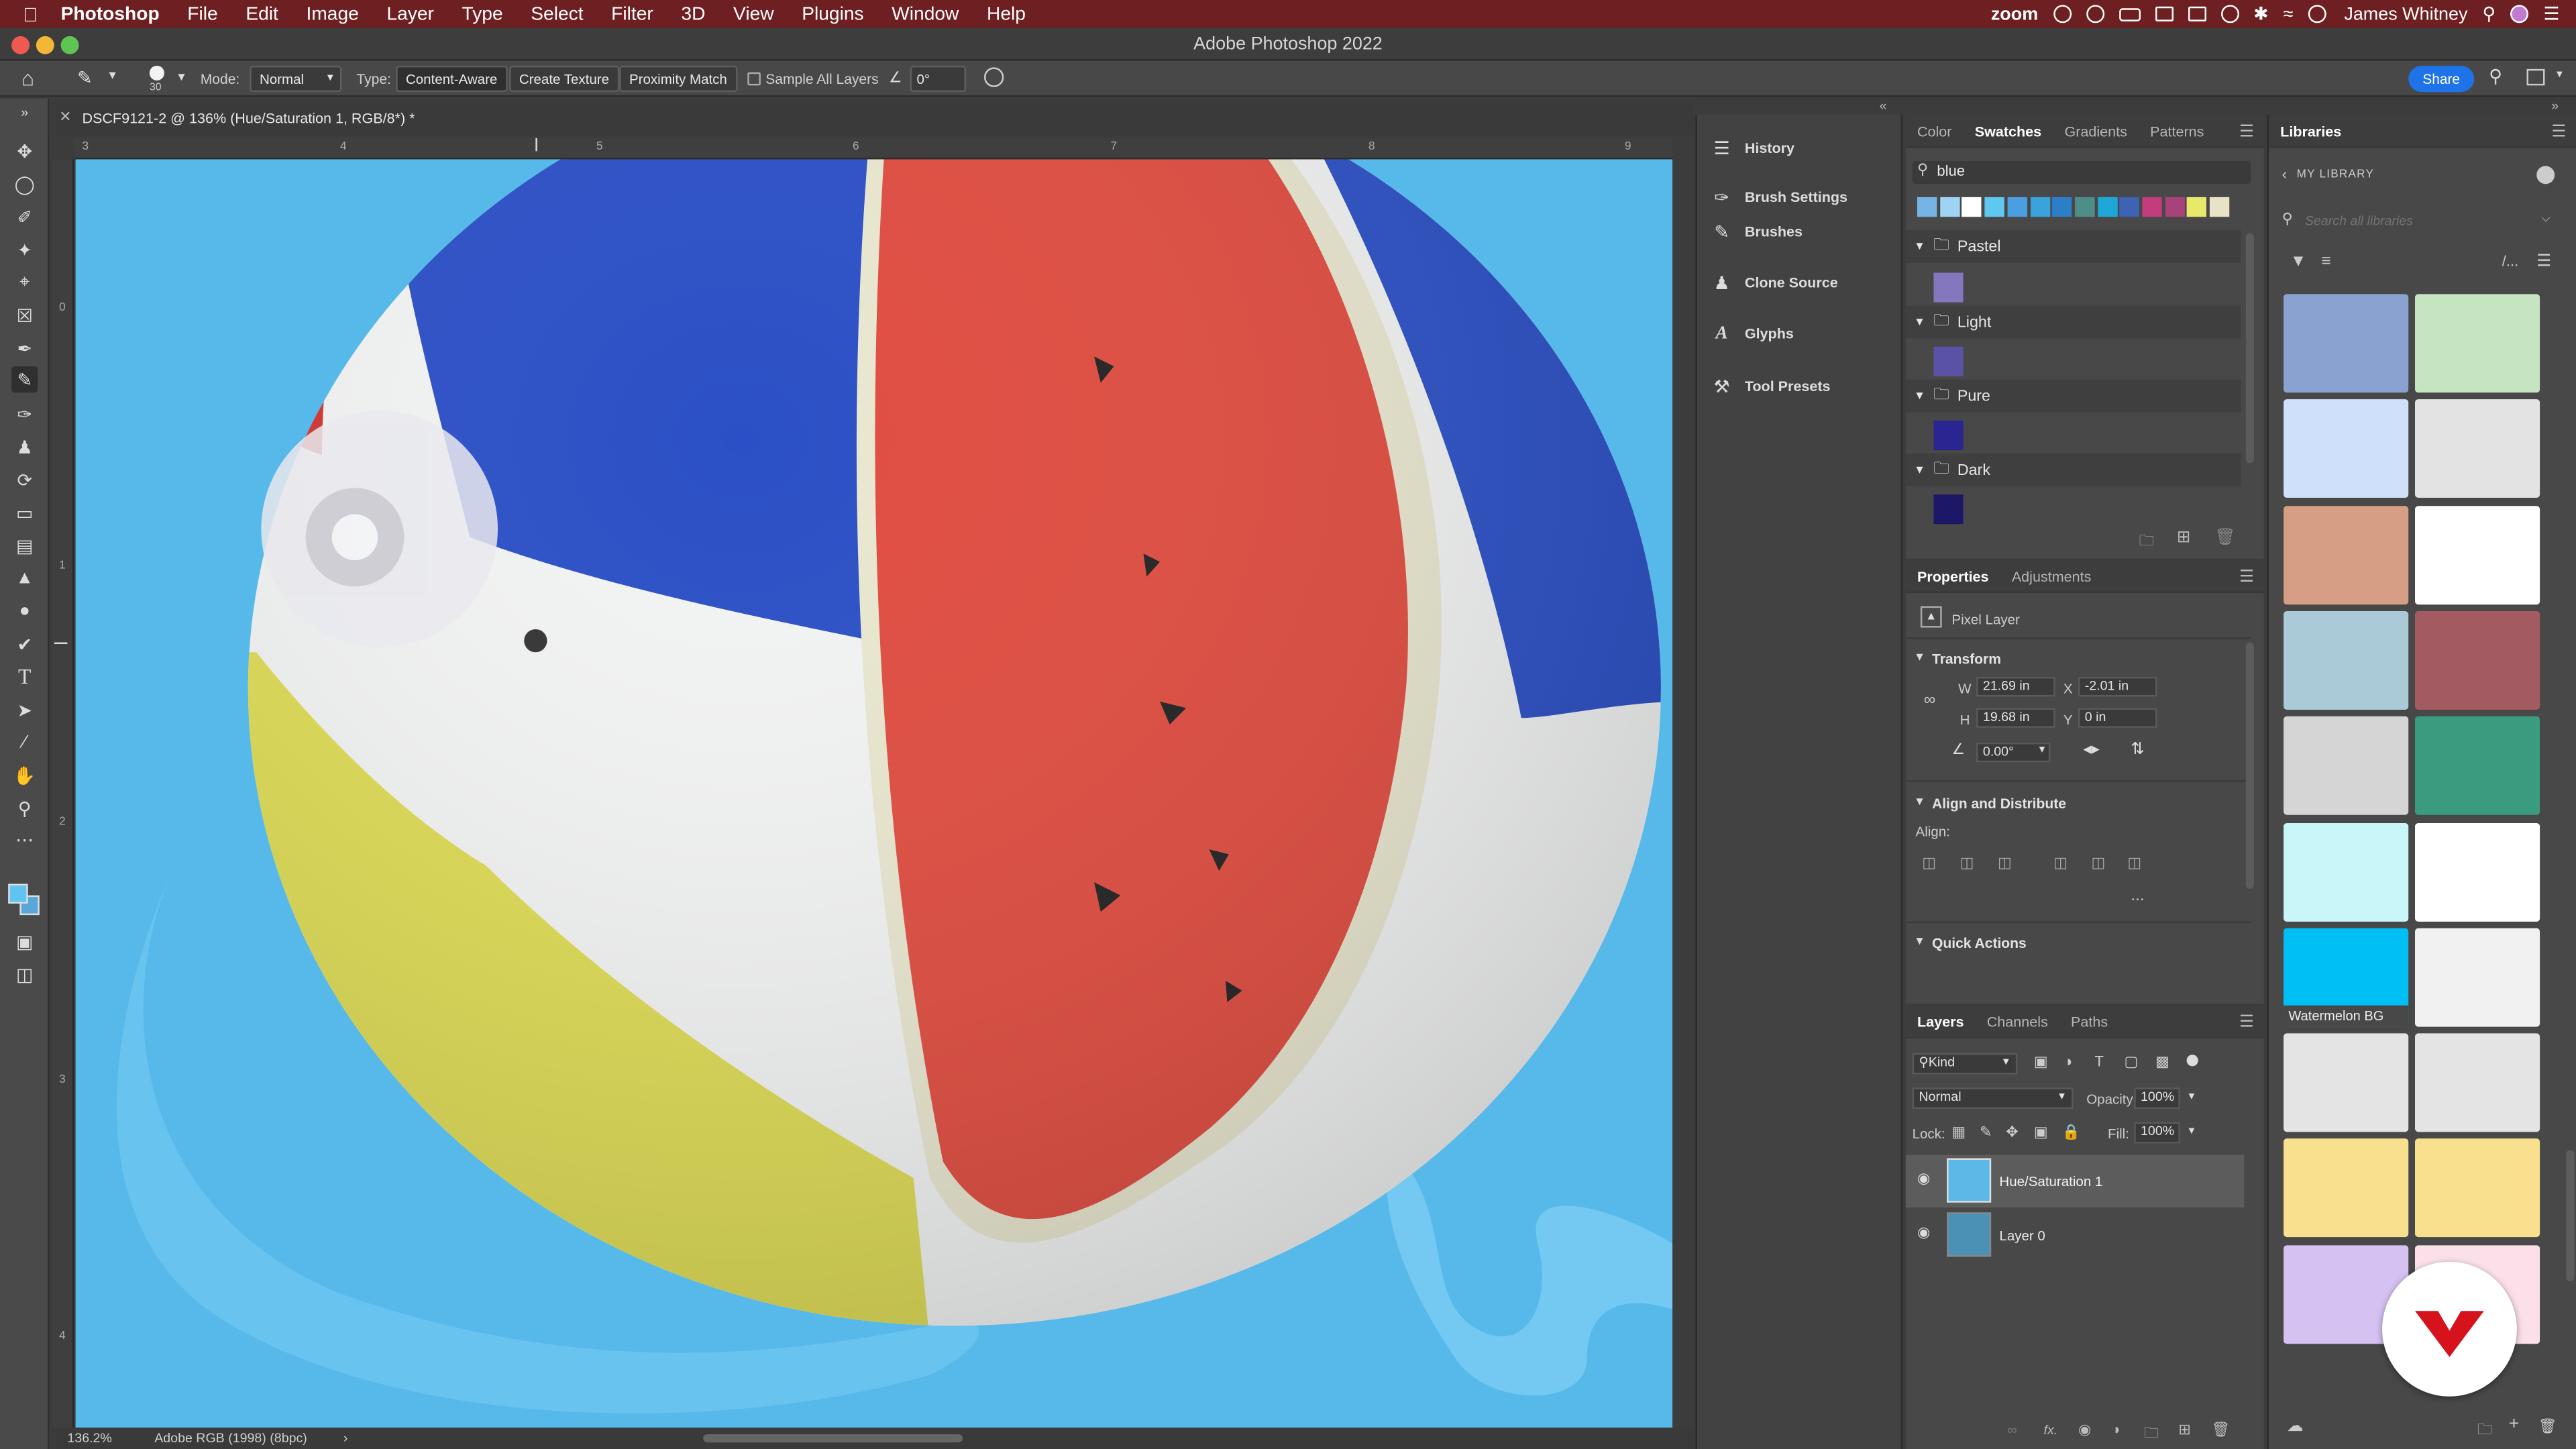 This screenshot has height=1449, width=2576. I want to click on dock-brushes: ✎ Brushes, so click(1799, 231).